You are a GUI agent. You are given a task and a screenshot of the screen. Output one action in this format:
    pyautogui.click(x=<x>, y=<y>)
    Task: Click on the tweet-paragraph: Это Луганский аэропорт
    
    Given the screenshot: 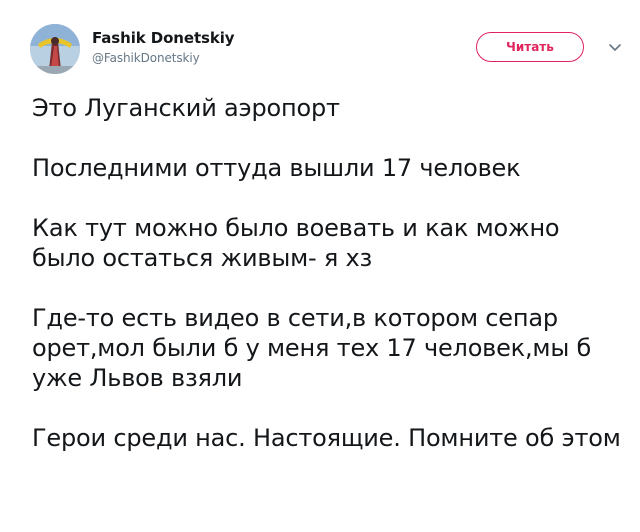 What is the action you would take?
    pyautogui.click(x=186, y=108)
    